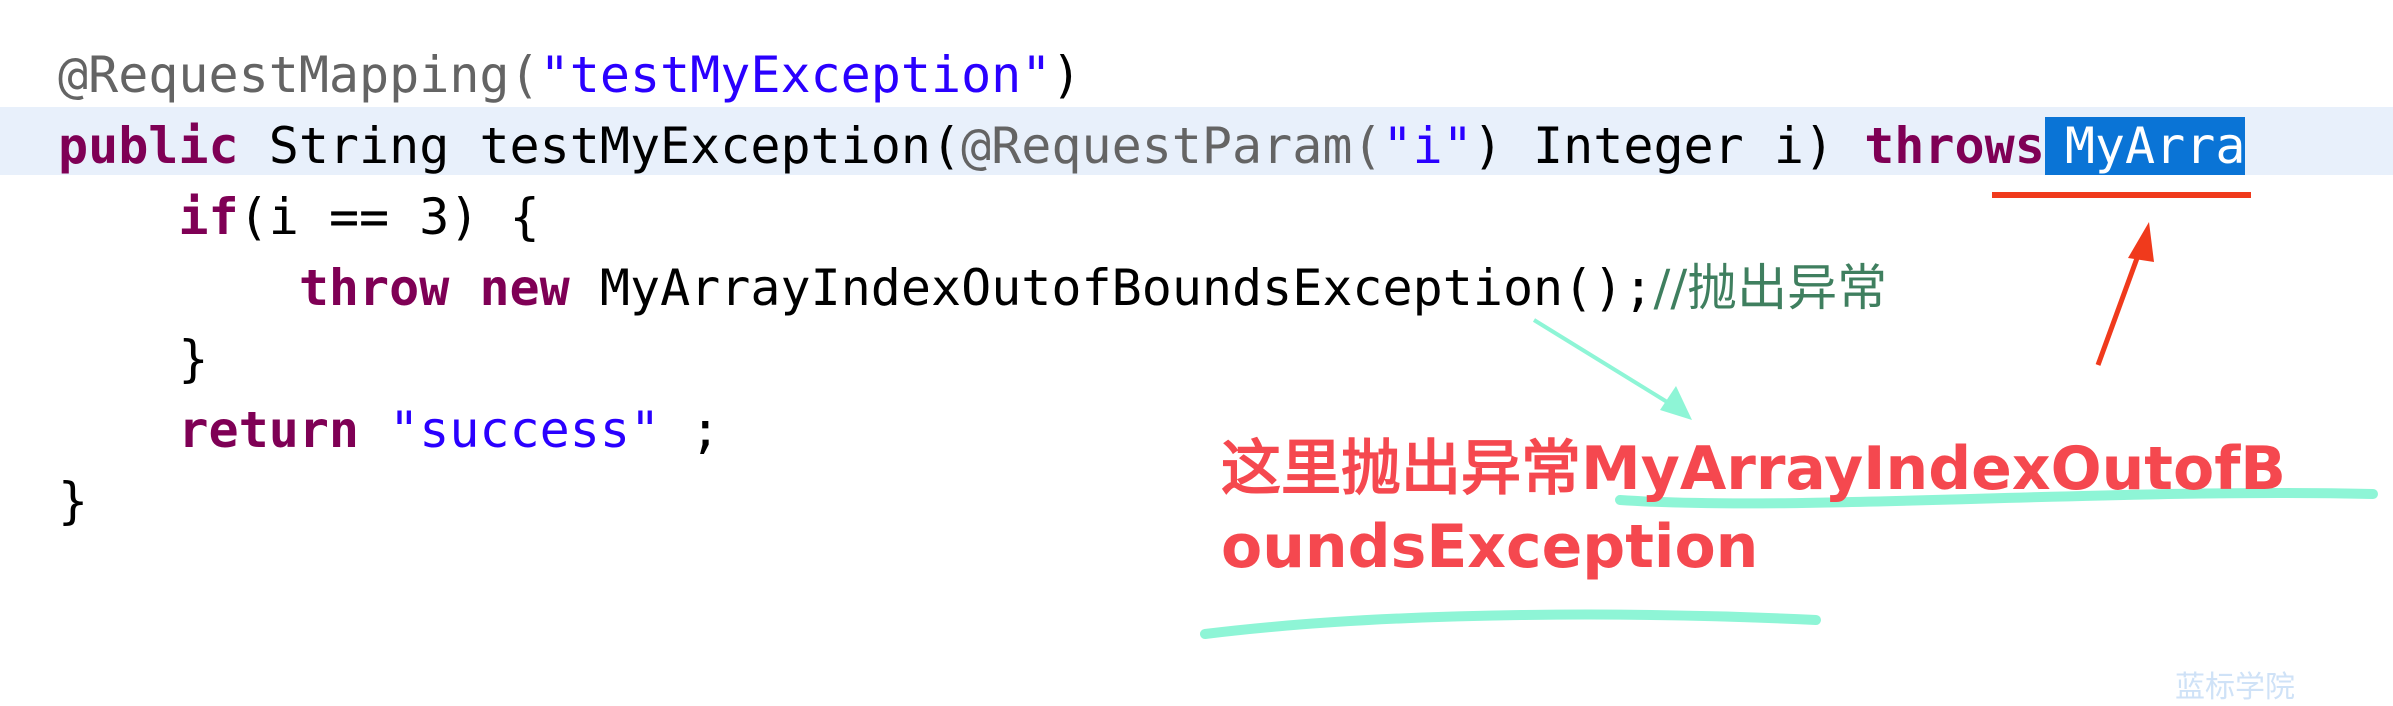 This screenshot has width=2393, height=706. What do you see at coordinates (2141, 242) in the screenshot?
I see `red-arrow-head` at bounding box center [2141, 242].